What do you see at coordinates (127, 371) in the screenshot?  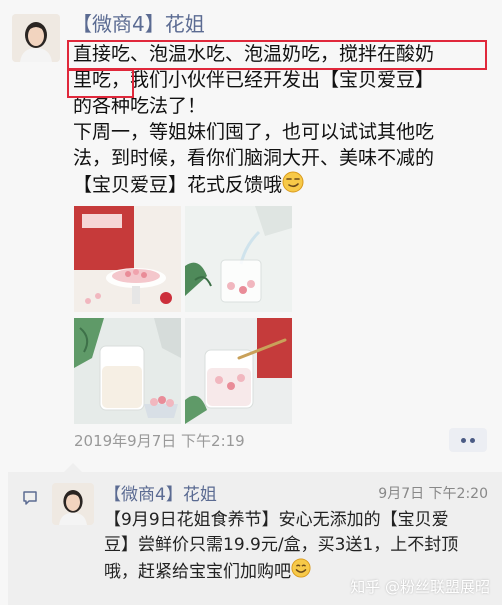 I see `photo-glass-with-milk` at bounding box center [127, 371].